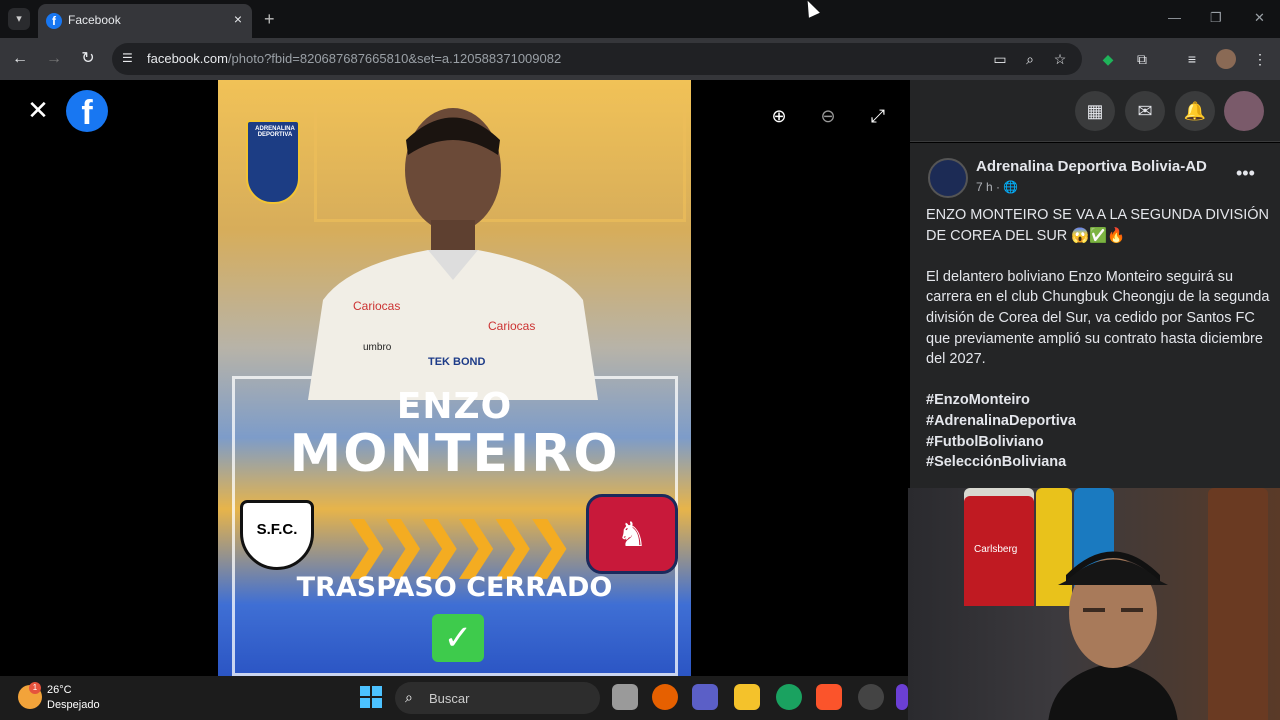 The width and height of the screenshot is (1280, 720). What do you see at coordinates (273, 162) in the screenshot?
I see `adrenalina-deportiva-logo: ADRENALINA DEPORTIVA` at bounding box center [273, 162].